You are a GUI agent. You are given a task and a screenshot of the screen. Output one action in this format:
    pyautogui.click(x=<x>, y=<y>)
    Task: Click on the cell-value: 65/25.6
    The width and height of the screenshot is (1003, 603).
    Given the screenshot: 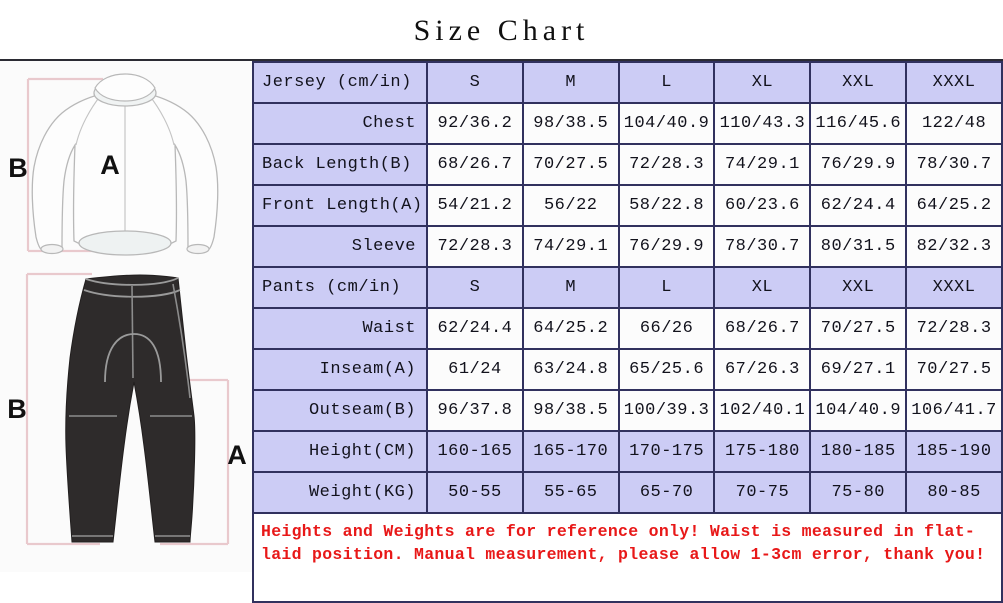 What is the action you would take?
    pyautogui.click(x=666, y=369)
    